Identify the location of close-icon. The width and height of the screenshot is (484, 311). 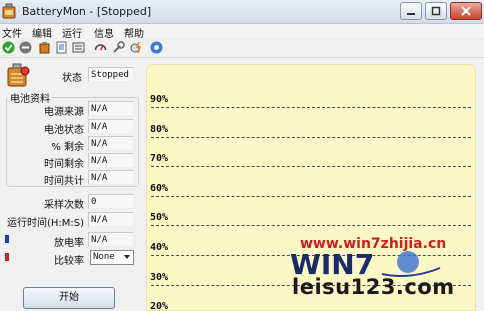
(466, 11).